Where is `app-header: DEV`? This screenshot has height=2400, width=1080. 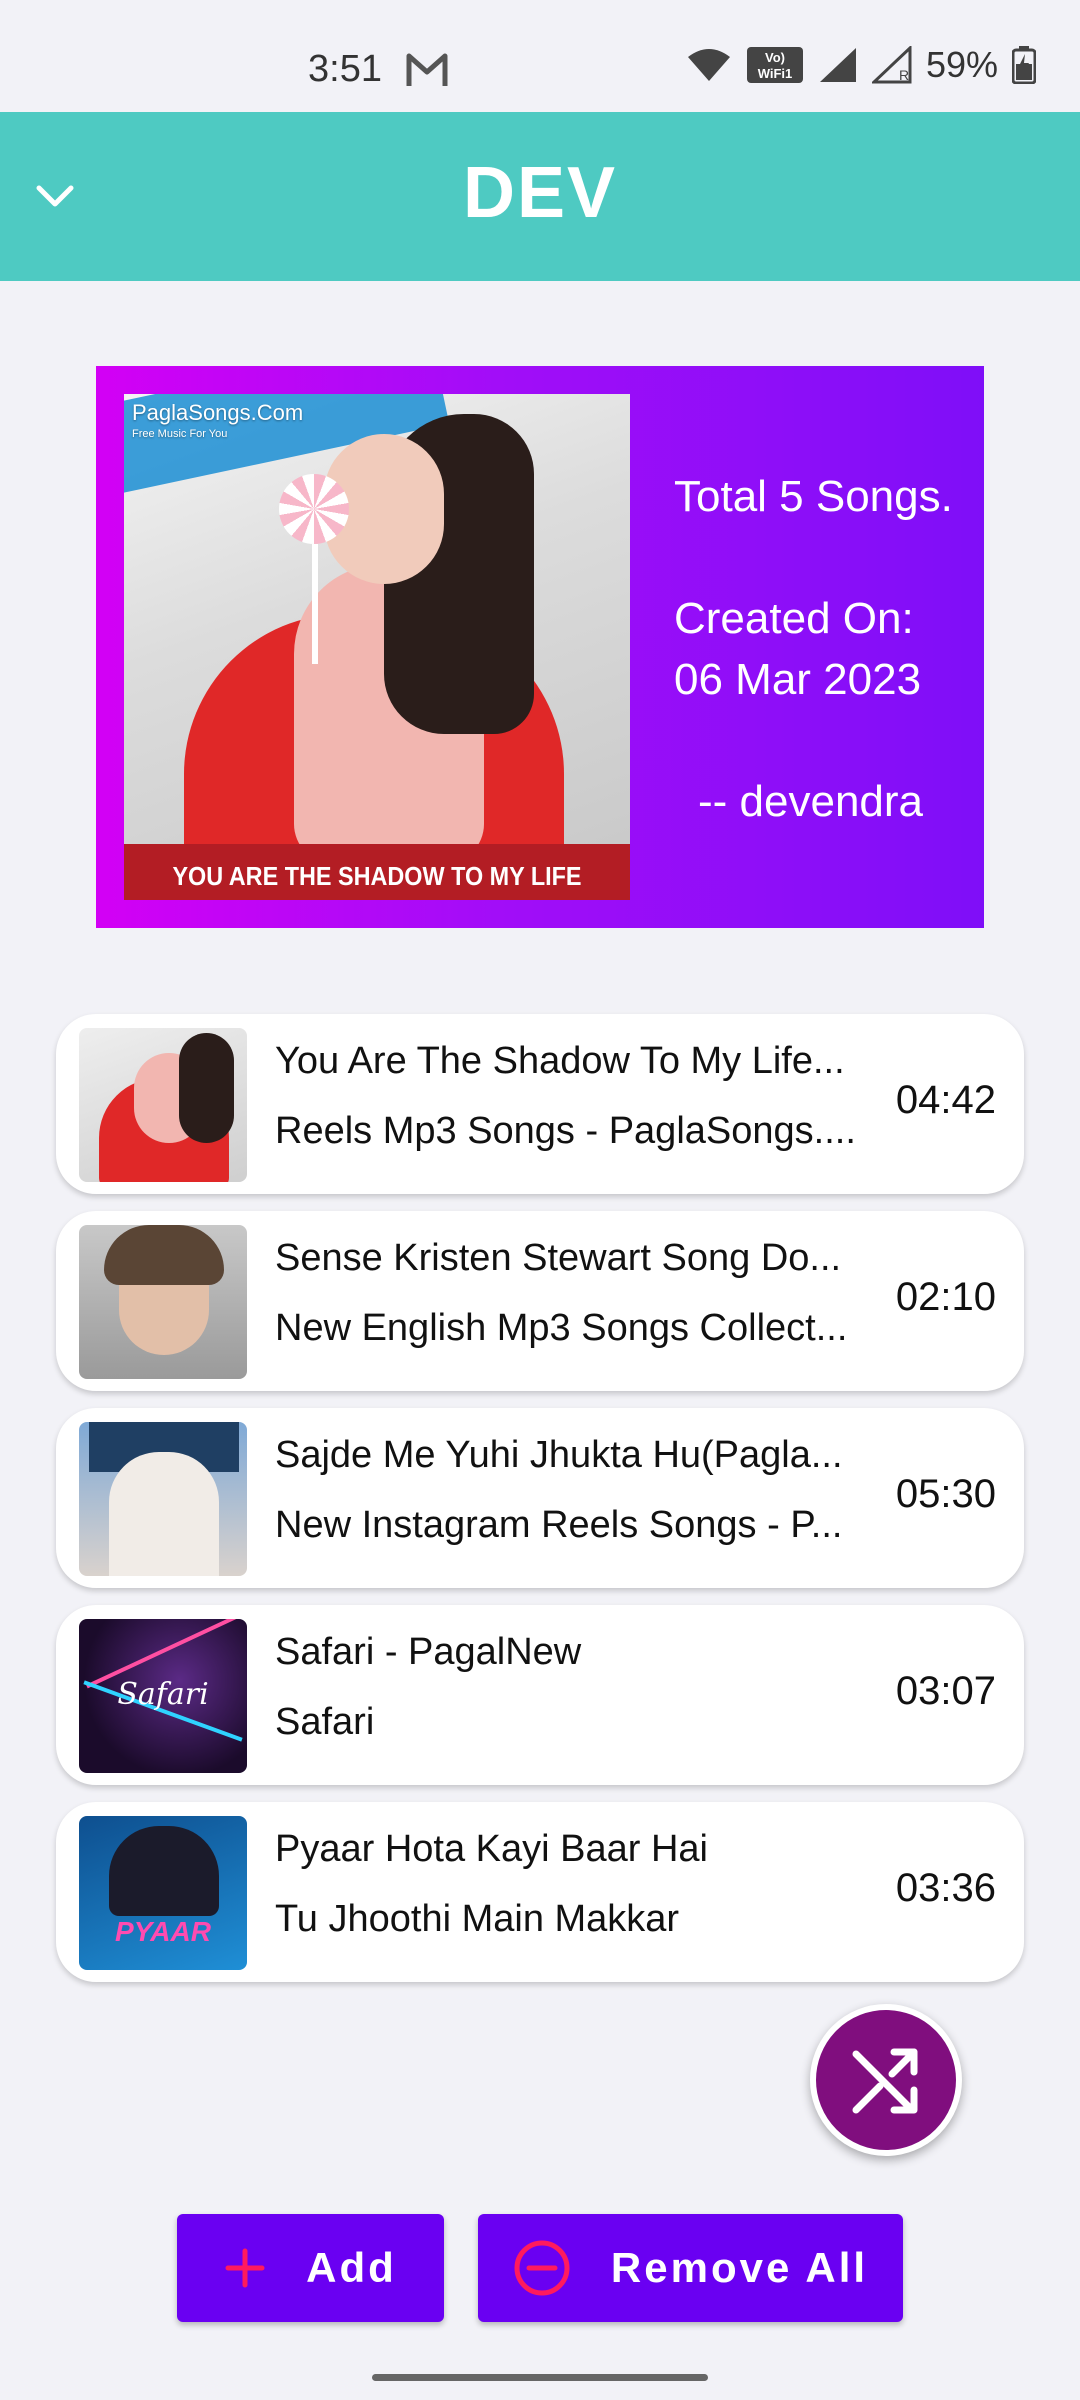 app-header: DEV is located at coordinates (540, 196).